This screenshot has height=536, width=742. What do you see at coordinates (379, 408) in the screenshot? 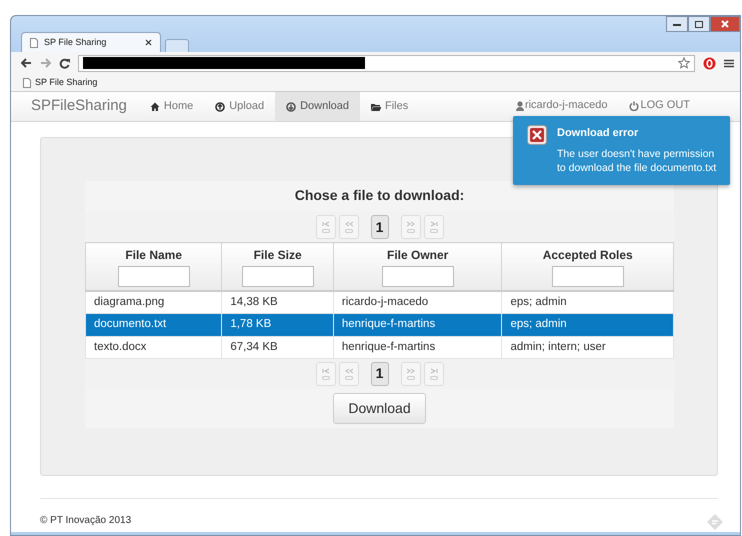
I see `download-button: Download` at bounding box center [379, 408].